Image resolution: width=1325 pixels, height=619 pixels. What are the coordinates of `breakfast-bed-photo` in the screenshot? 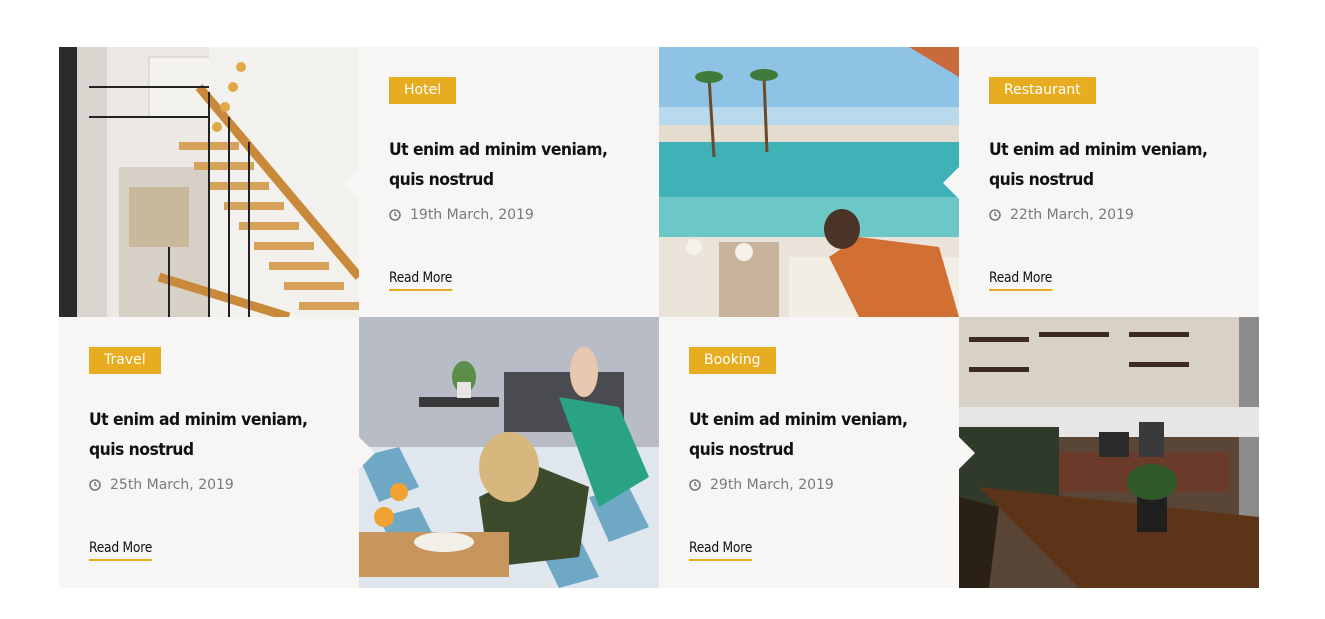 It's located at (509, 452).